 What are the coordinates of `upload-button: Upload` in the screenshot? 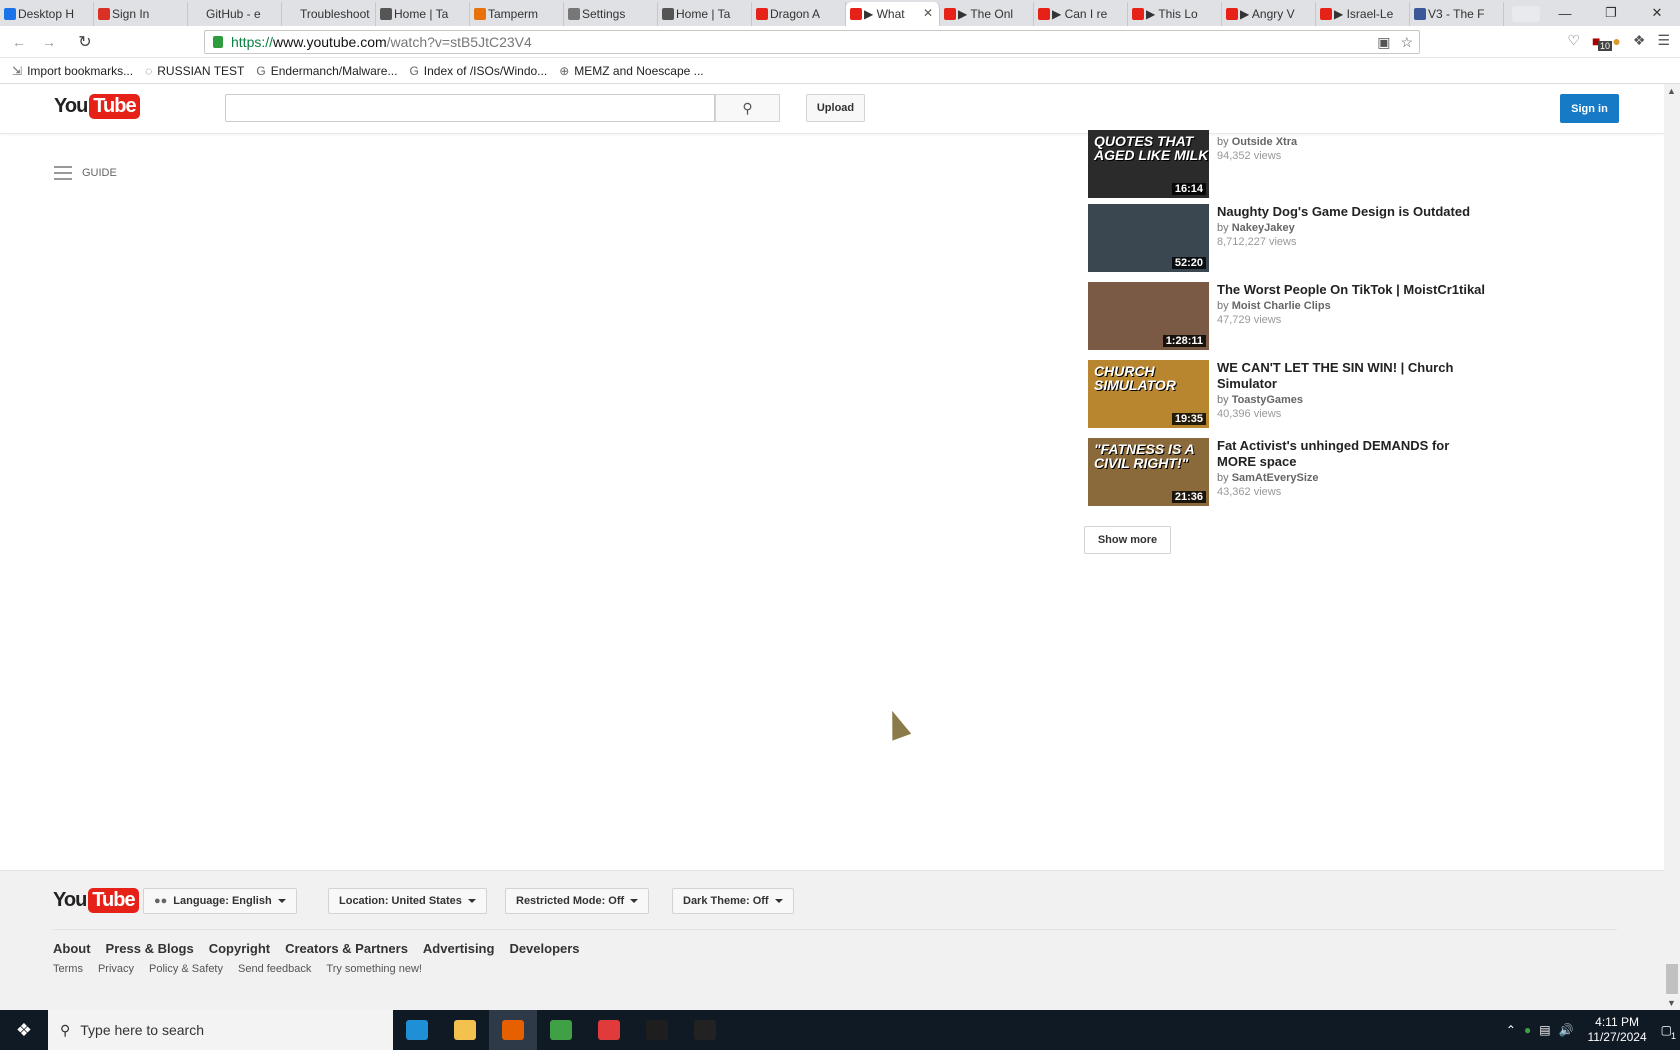 It's located at (835, 108).